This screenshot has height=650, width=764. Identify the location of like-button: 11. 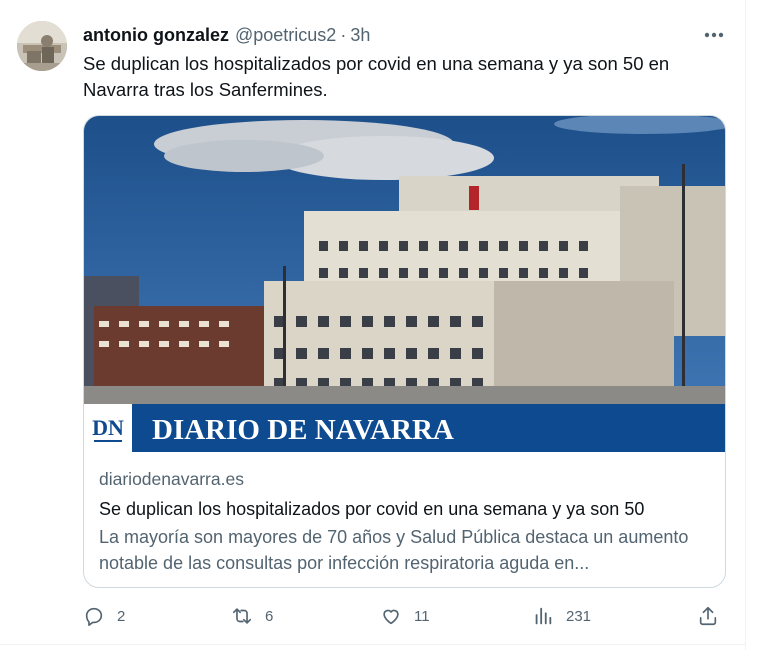
(405, 616).